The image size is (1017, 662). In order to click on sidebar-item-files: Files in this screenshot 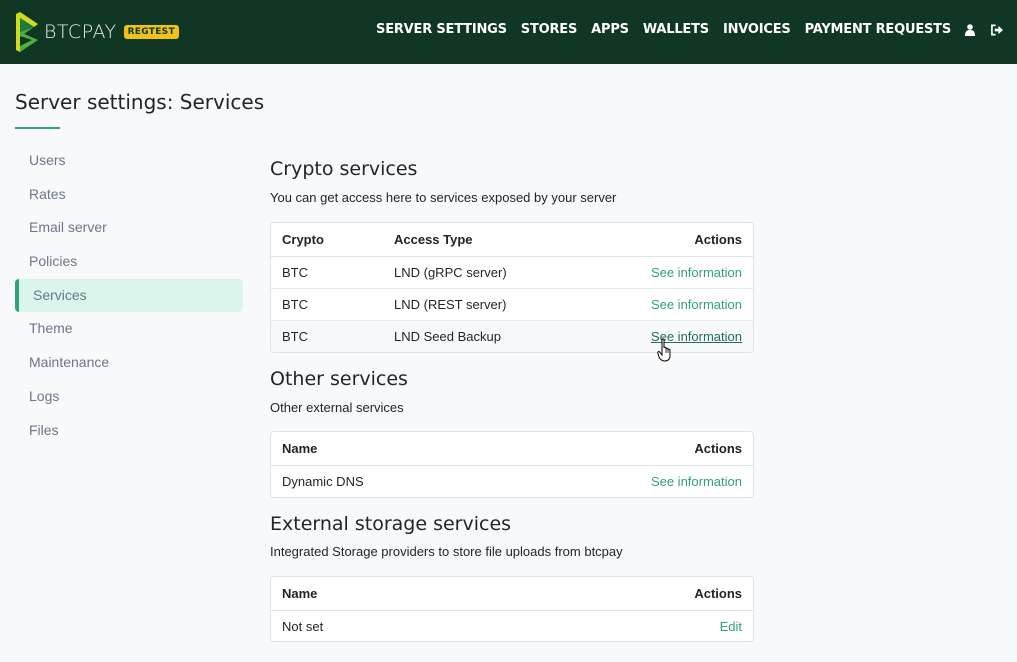, I will do `click(129, 431)`.